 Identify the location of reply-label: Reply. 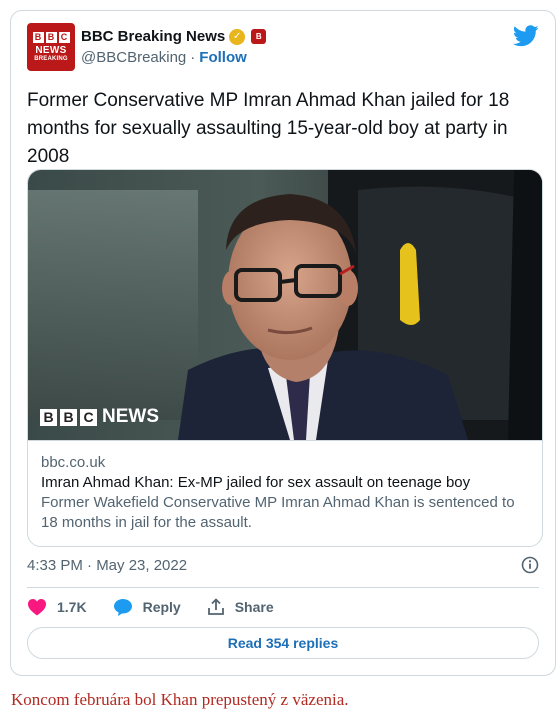
(161, 607).